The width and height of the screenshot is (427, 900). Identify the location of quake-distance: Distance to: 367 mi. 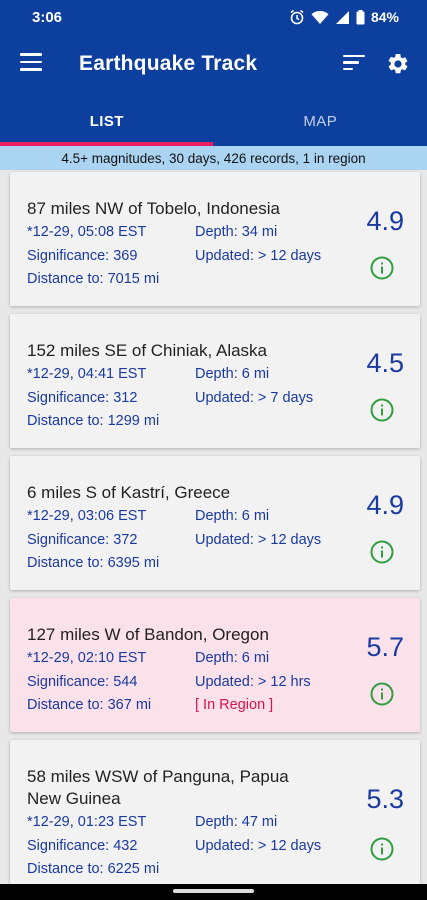
(89, 705).